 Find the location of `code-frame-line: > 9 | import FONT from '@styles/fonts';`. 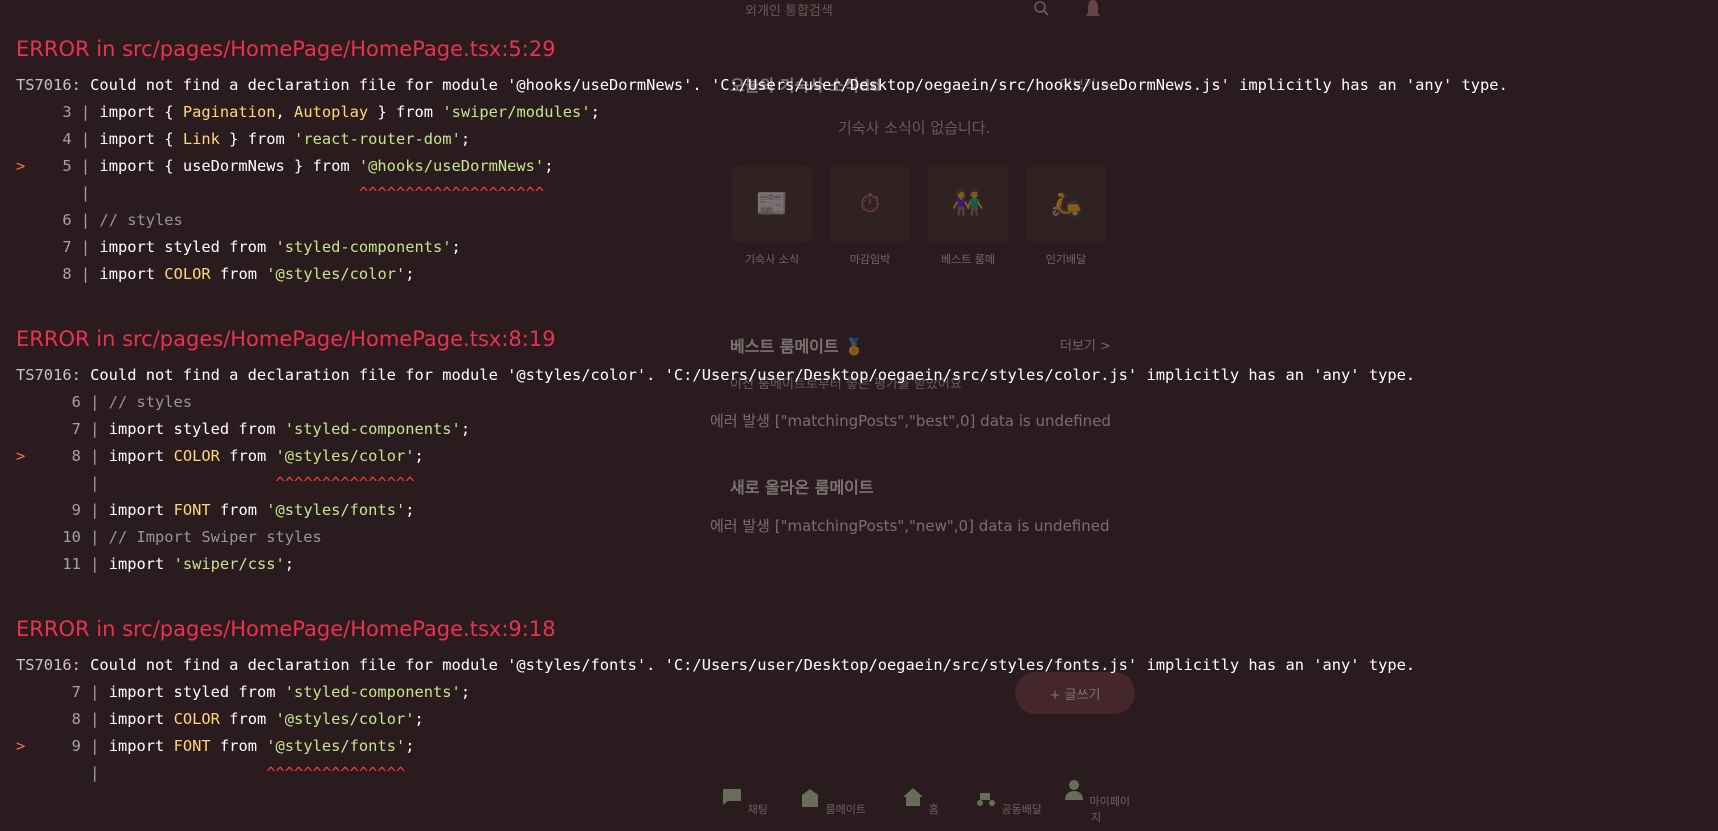

code-frame-line: > 9 | import FONT from '@styles/fonts'; is located at coordinates (867, 746).